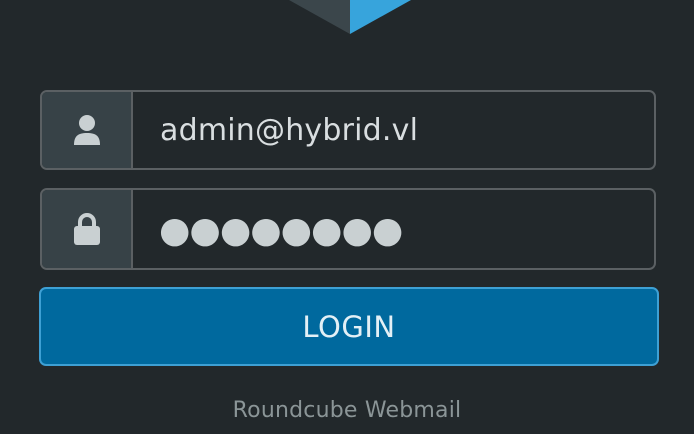 Image resolution: width=694 pixels, height=434 pixels. I want to click on password-input: ●●●●●●●●, so click(393, 229).